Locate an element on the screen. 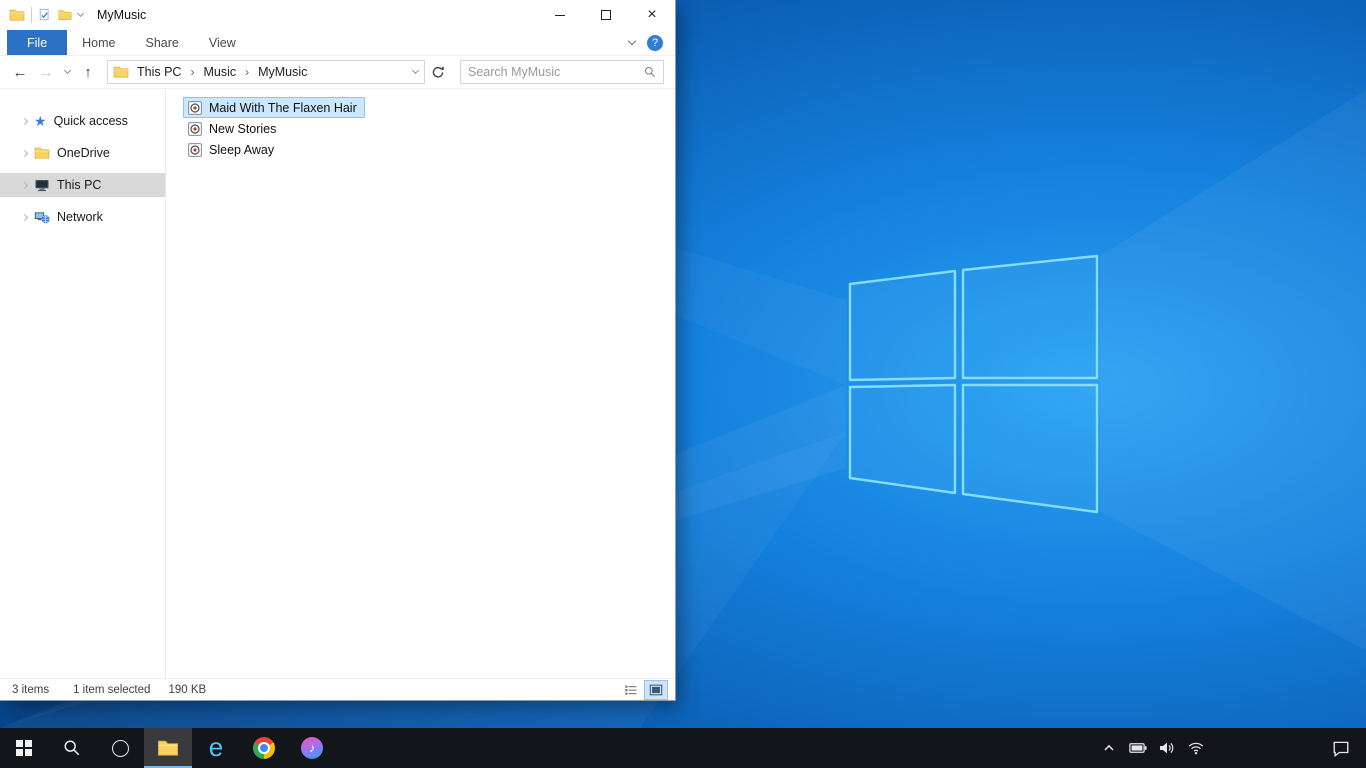 The height and width of the screenshot is (768, 1366). onedrive-folder-icon is located at coordinates (42, 153).